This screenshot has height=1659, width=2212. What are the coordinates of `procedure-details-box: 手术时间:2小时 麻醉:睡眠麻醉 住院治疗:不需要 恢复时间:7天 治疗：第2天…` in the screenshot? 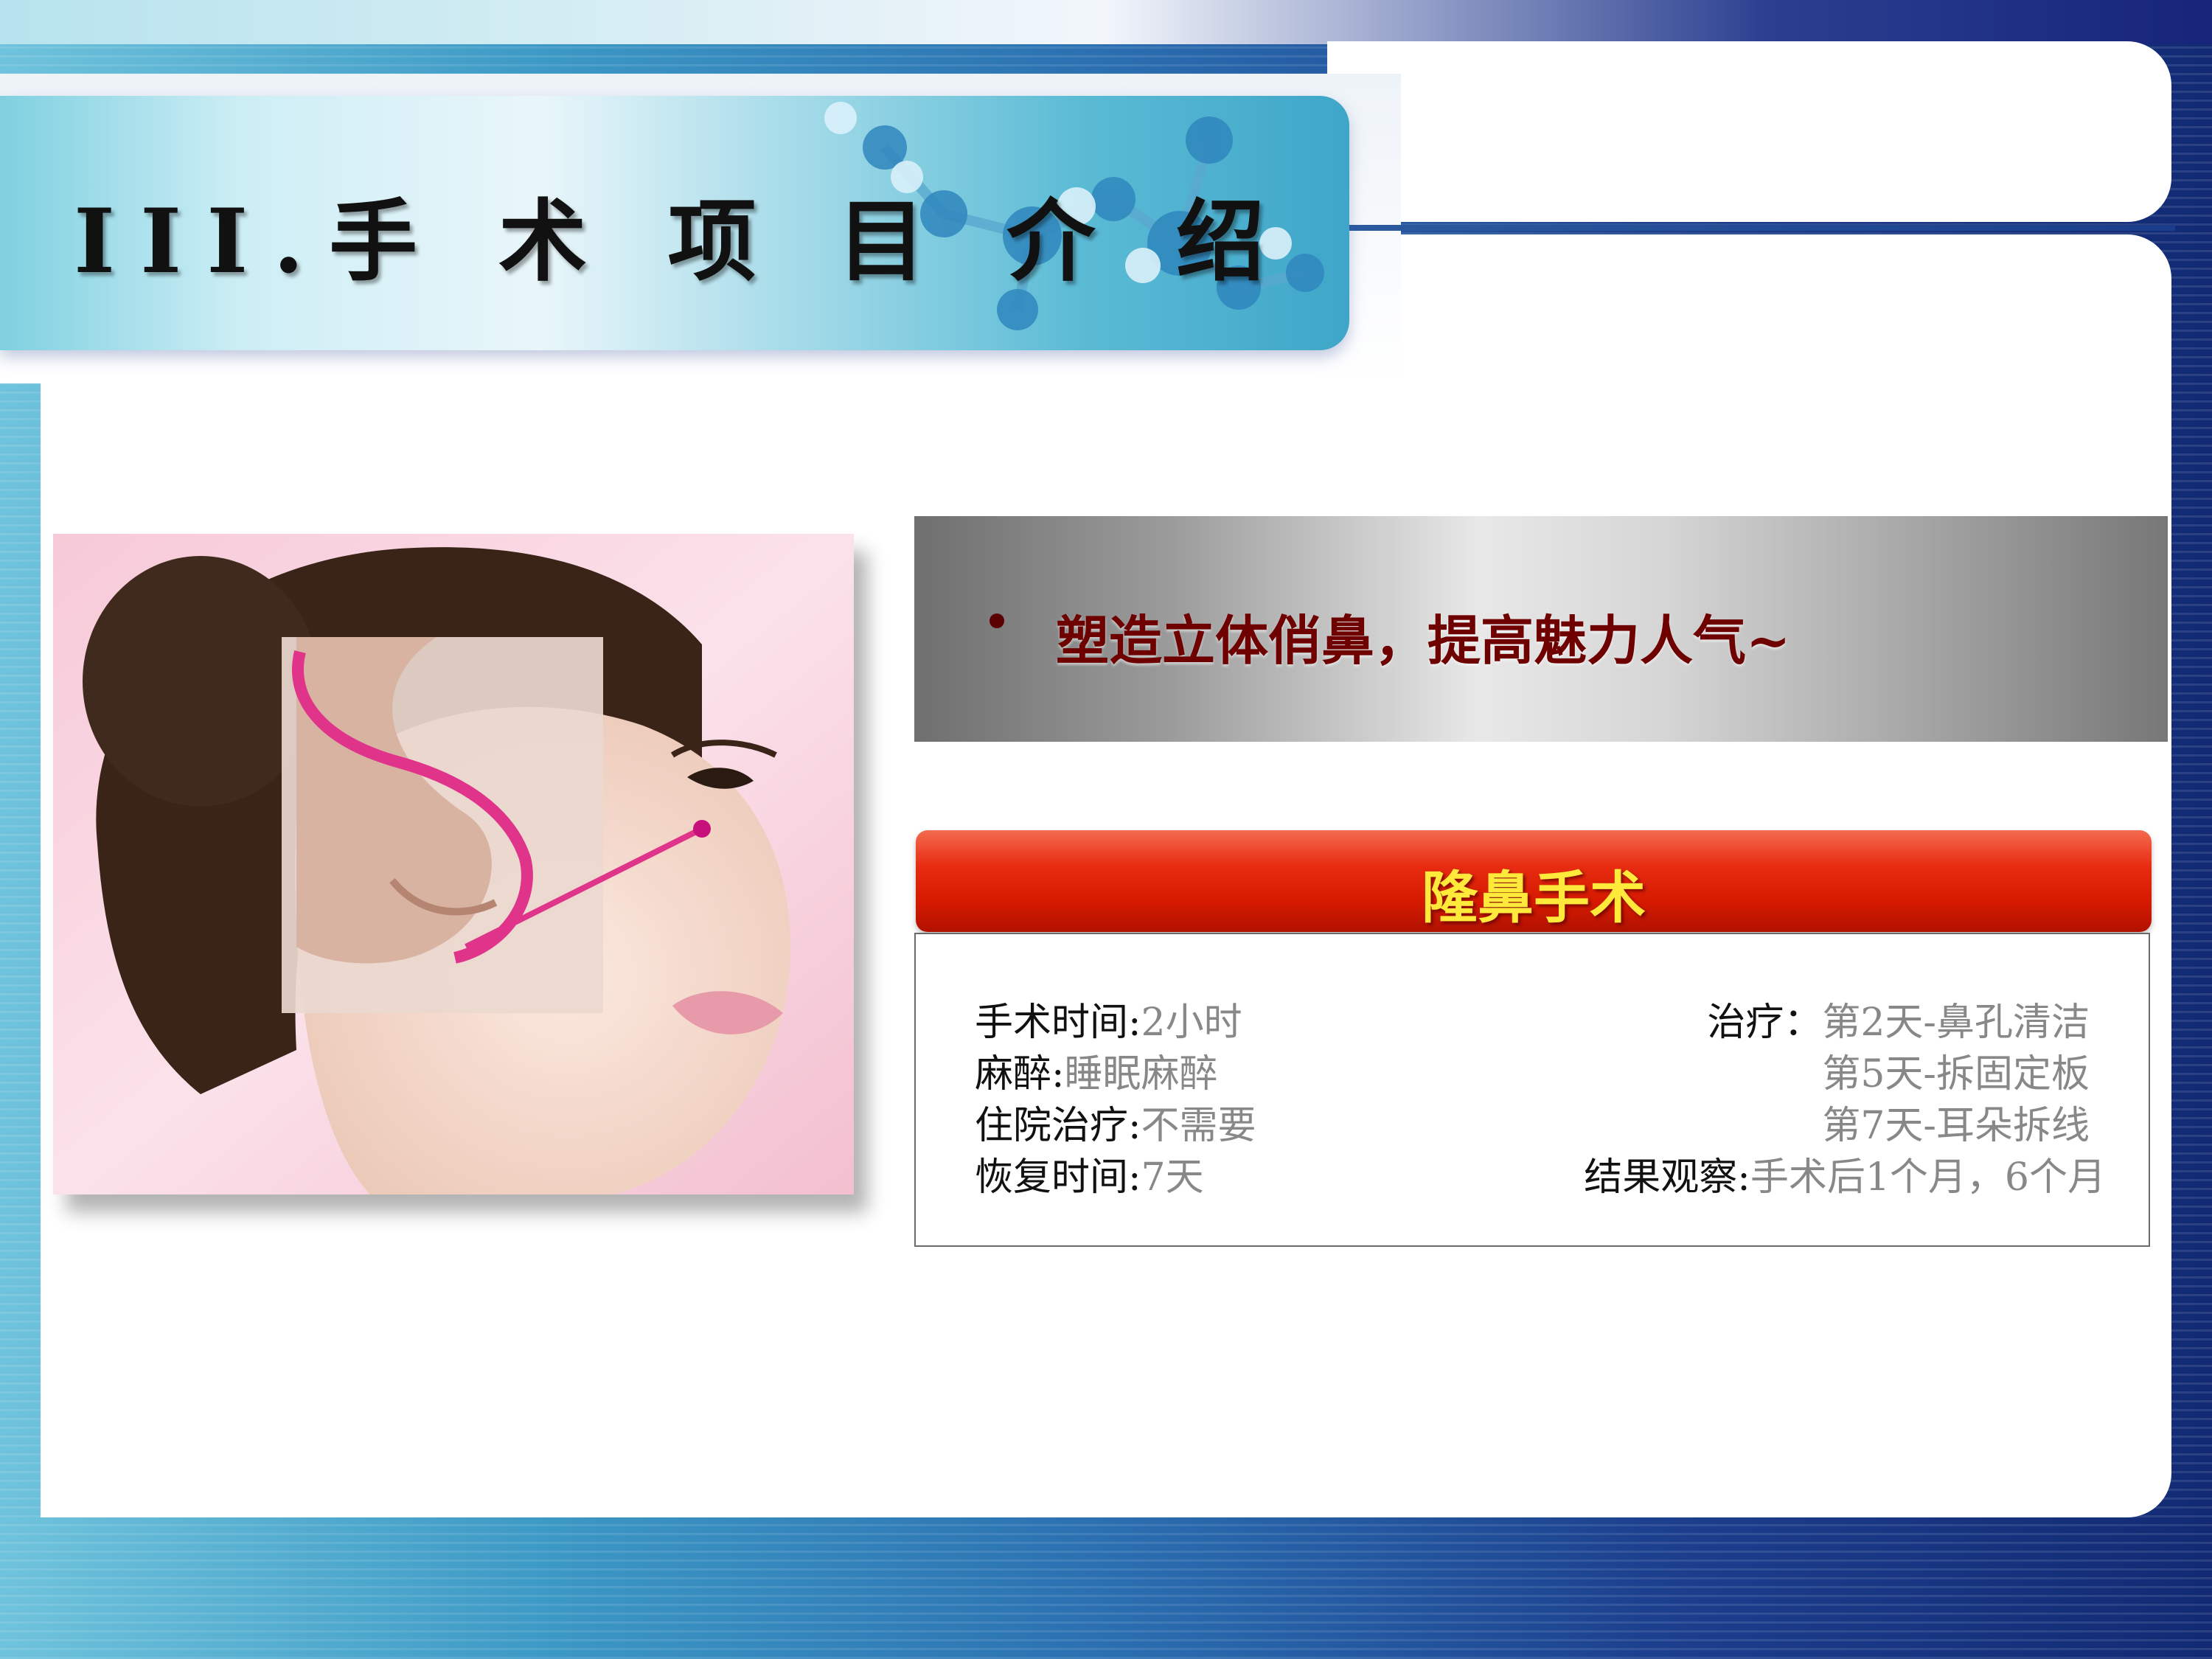 It's located at (1532, 1090).